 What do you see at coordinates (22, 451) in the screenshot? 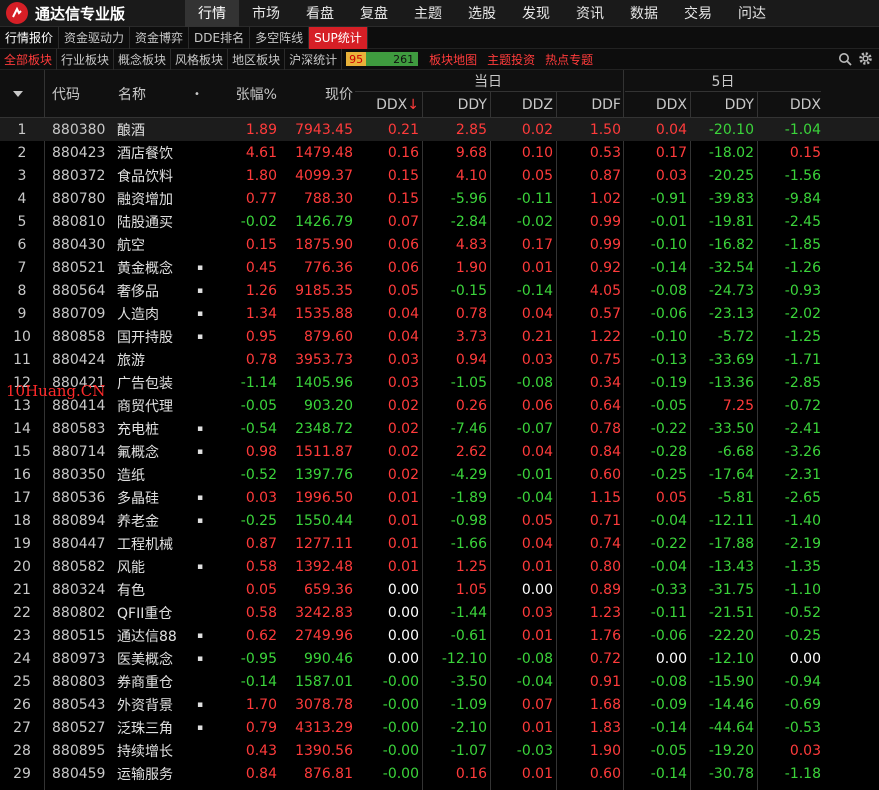
I see `row-index: 15` at bounding box center [22, 451].